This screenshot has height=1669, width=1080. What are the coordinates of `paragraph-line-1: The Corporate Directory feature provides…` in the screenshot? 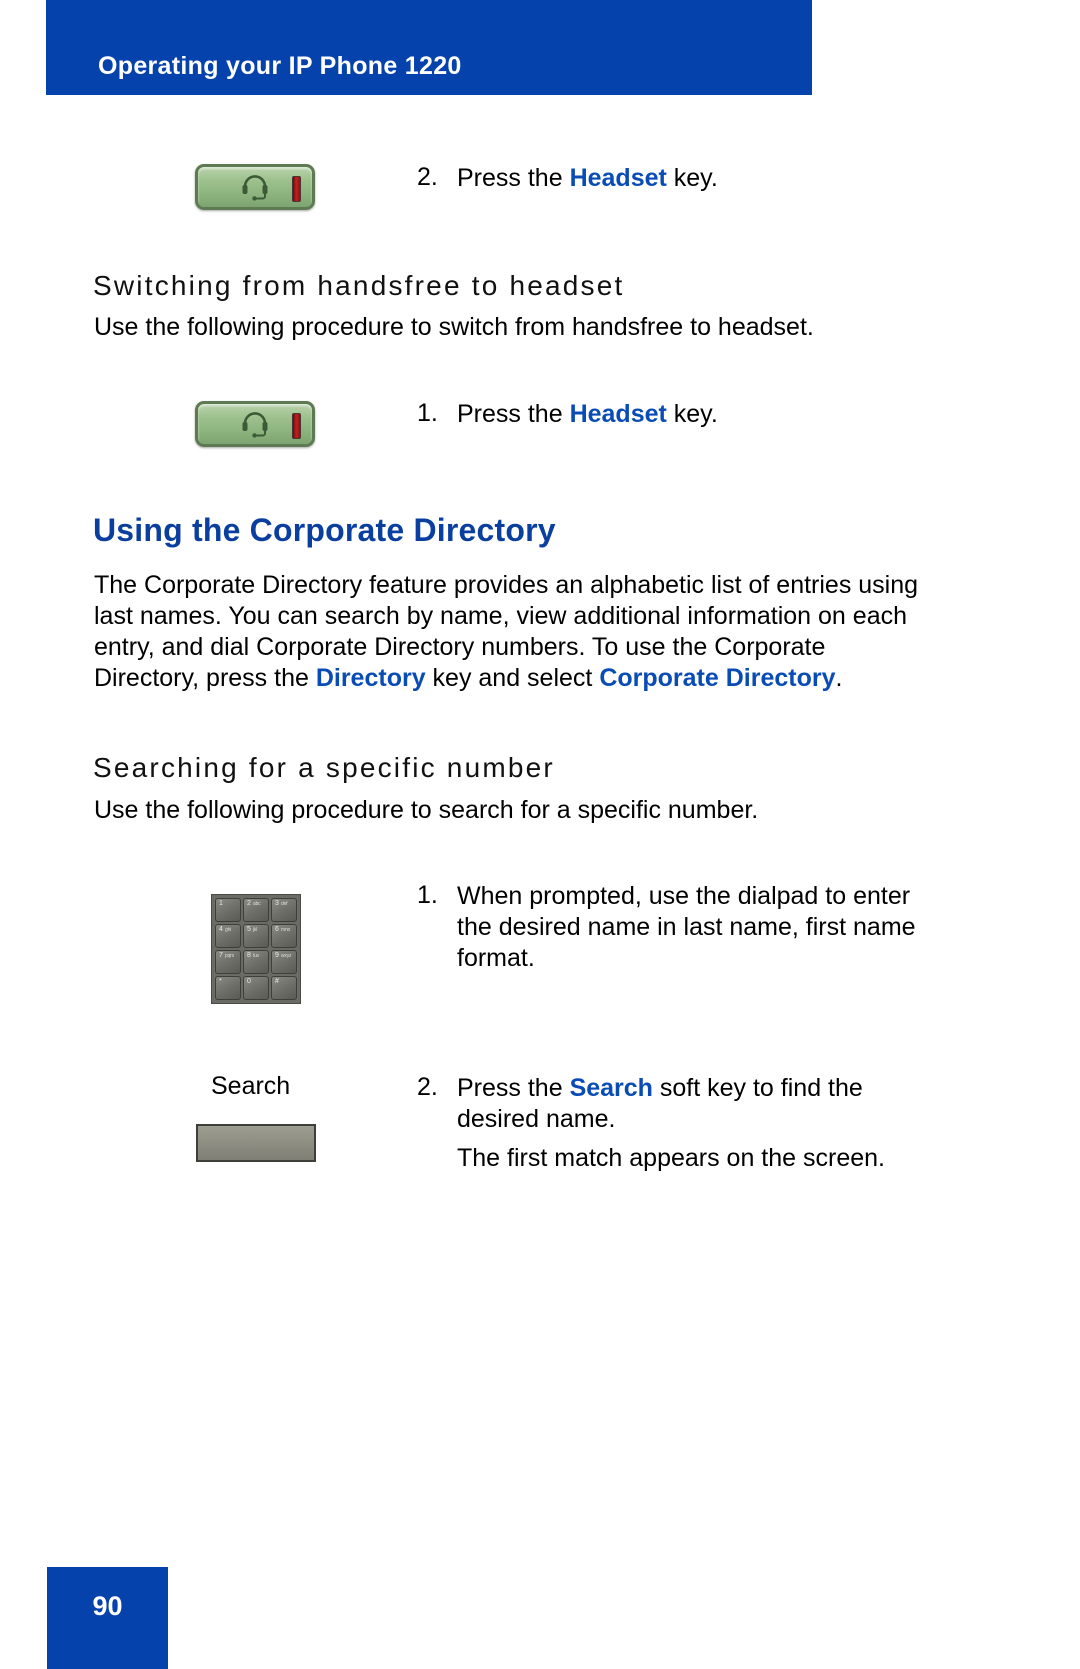 It's located at (473, 585).